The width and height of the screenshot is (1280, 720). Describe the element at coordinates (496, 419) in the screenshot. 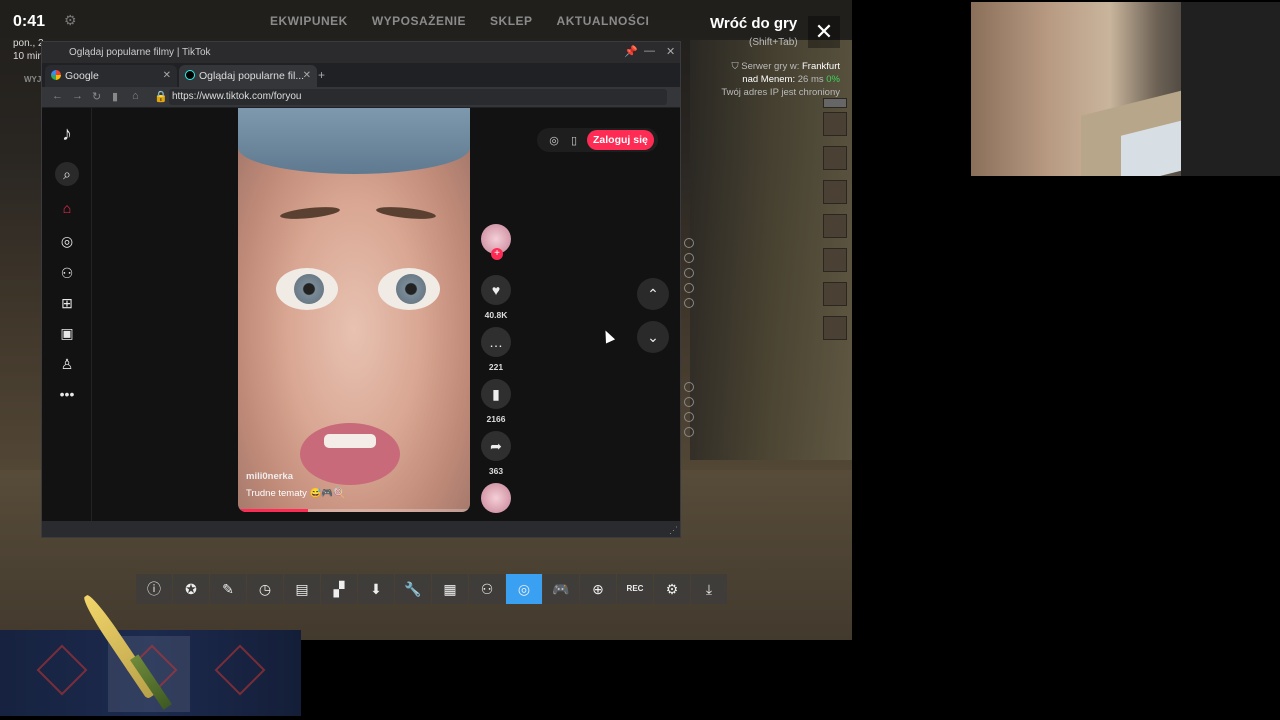

I see `save-count: 2166` at that location.